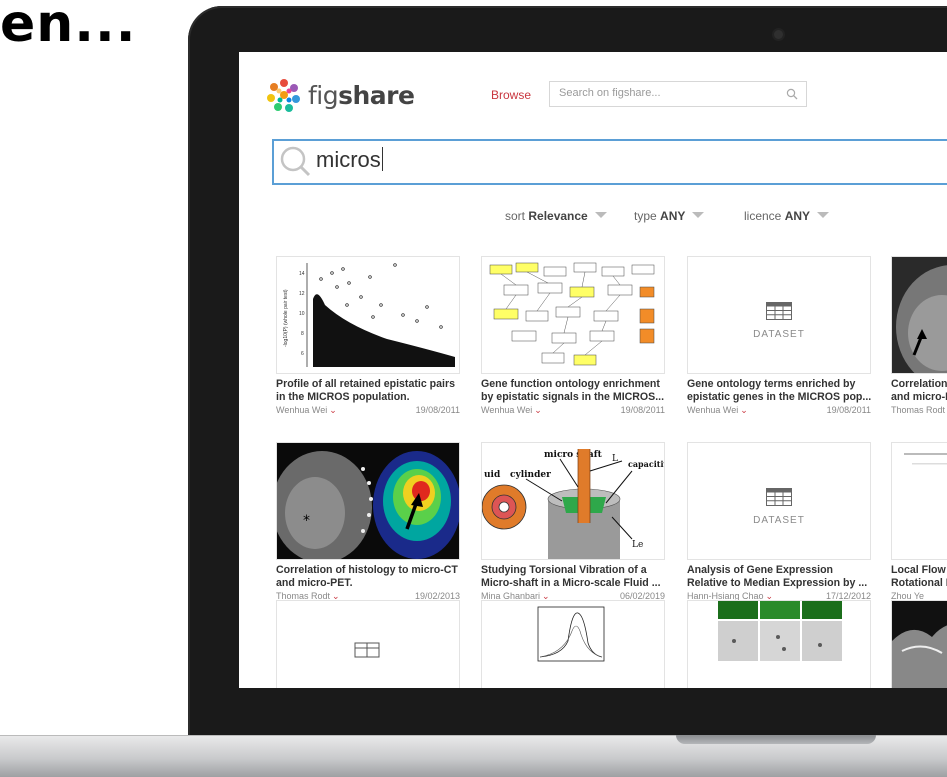  I want to click on title-line: Studying Torsional Vibration of a, so click(564, 570).